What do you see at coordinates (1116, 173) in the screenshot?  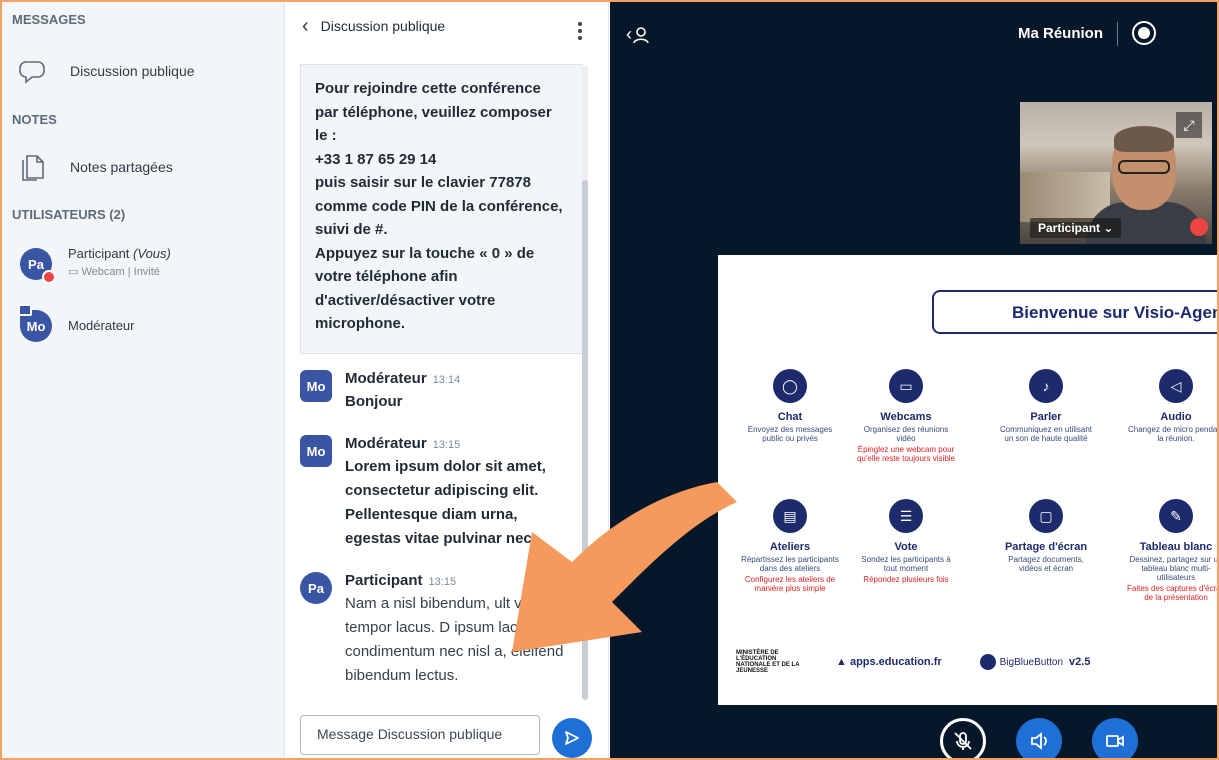 I see `webcam-video: ⤢ Participant ⌄` at bounding box center [1116, 173].